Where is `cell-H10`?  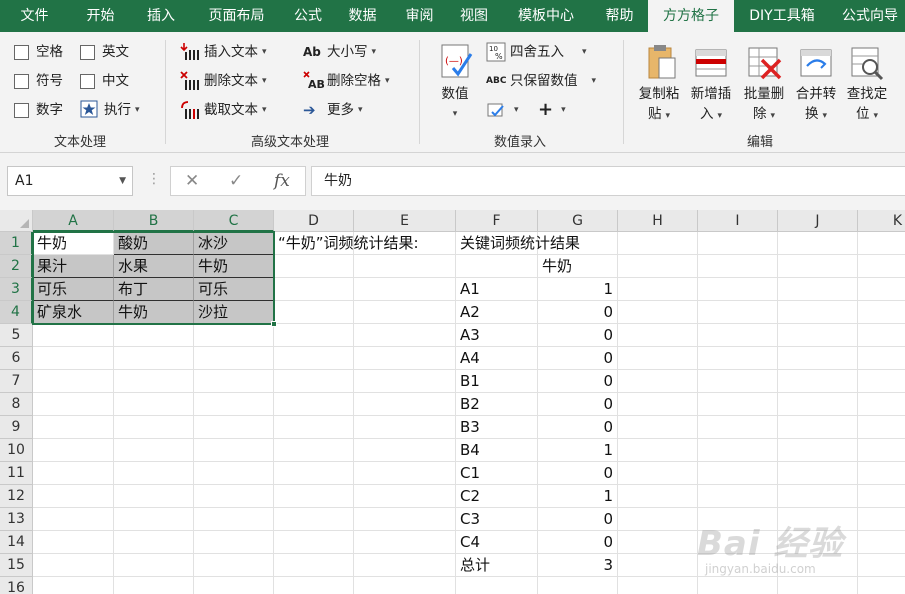 cell-H10 is located at coordinates (658, 450).